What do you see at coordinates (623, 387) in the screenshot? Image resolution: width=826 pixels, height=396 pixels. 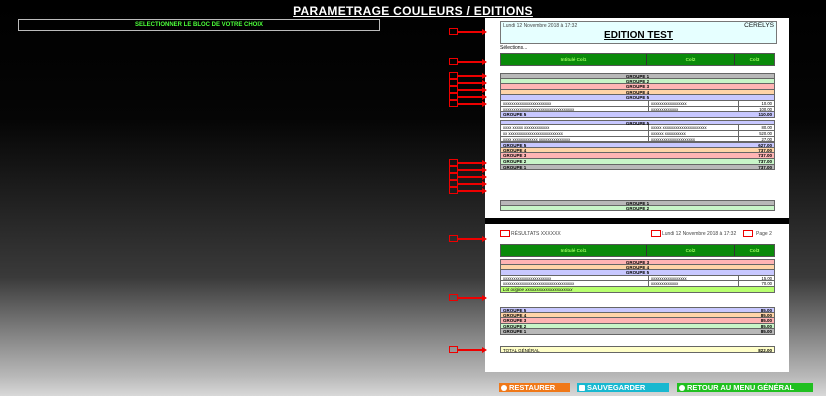 I see `save-button: SAUVEGARDER` at bounding box center [623, 387].